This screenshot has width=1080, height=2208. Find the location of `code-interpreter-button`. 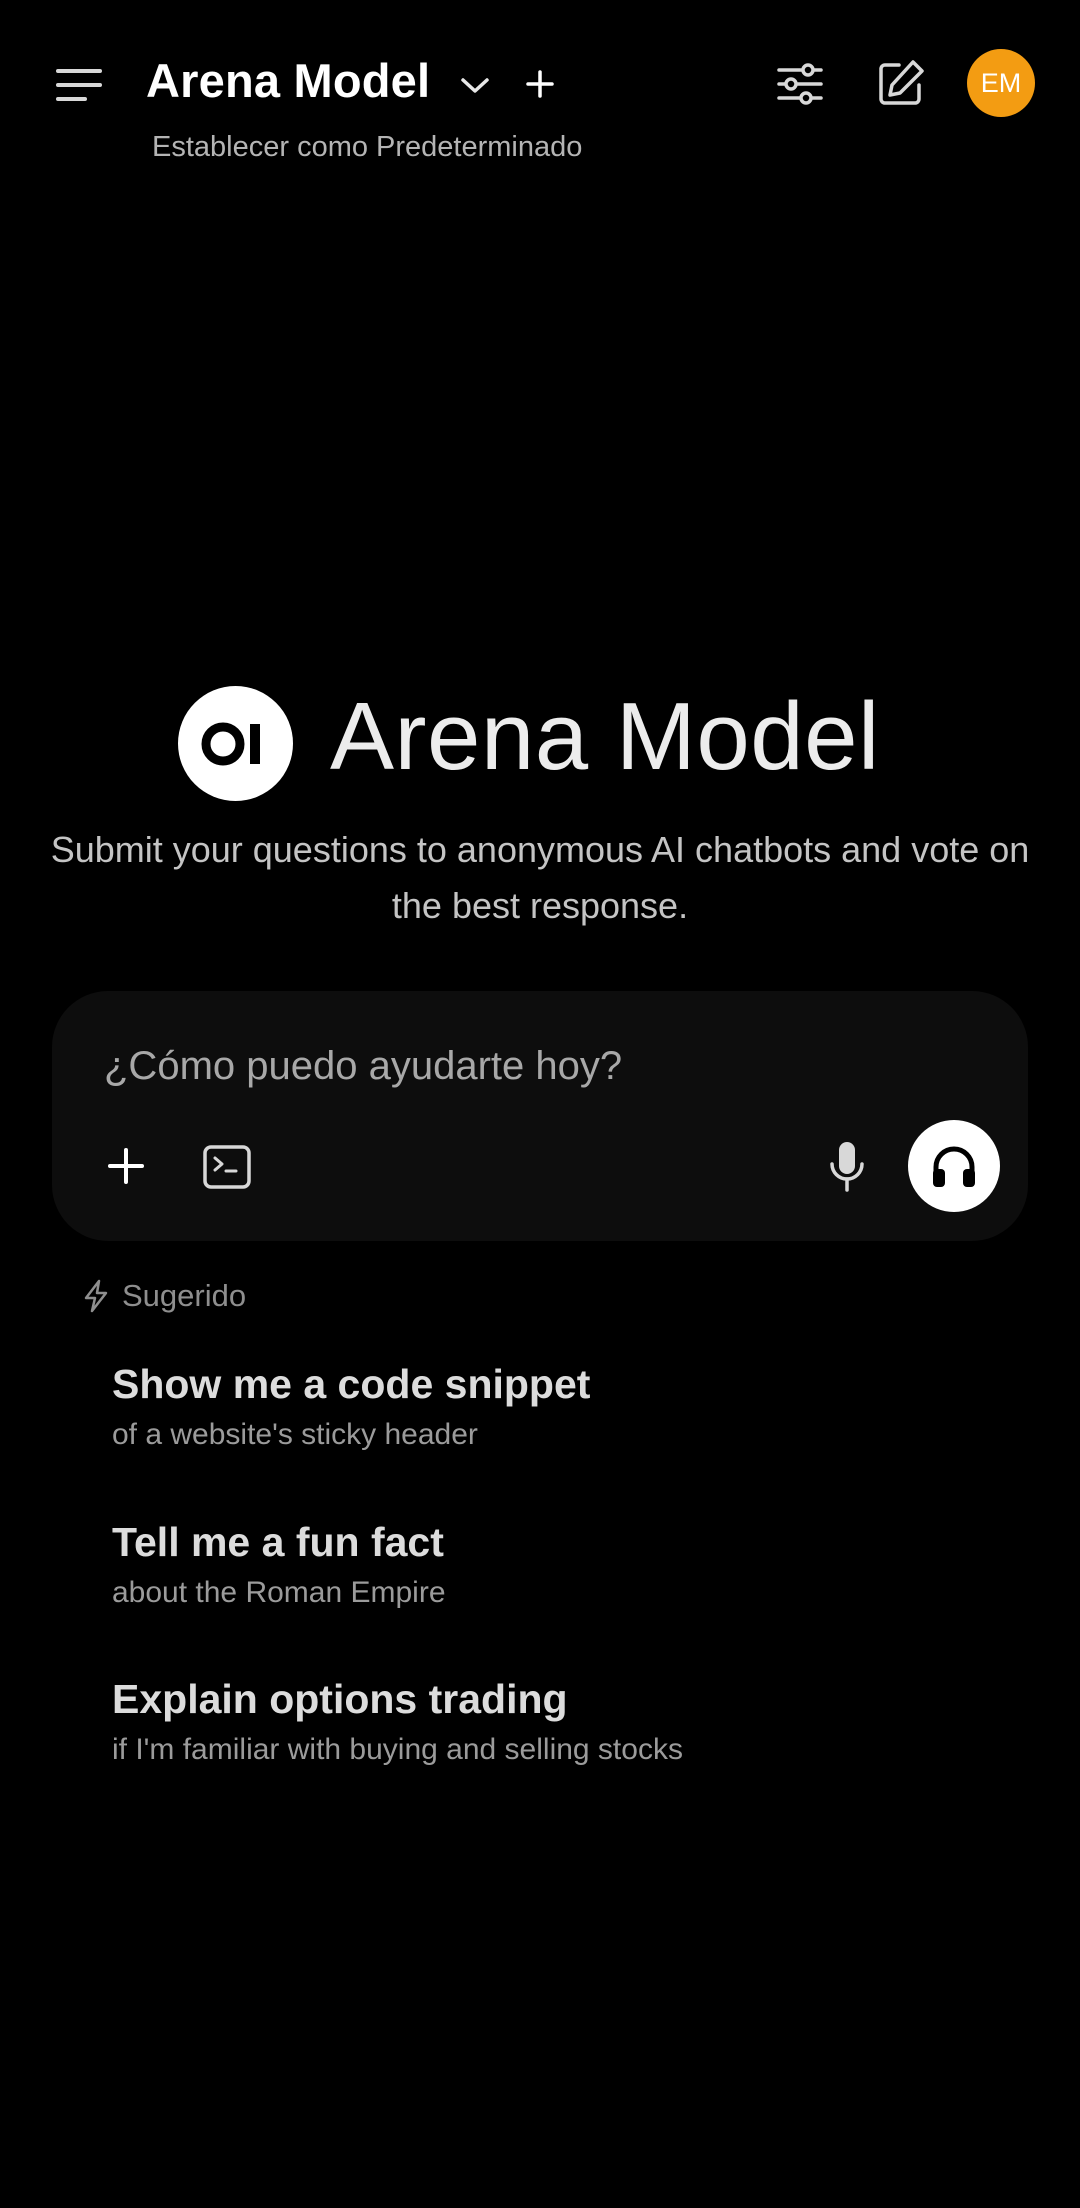

code-interpreter-button is located at coordinates (227, 1167).